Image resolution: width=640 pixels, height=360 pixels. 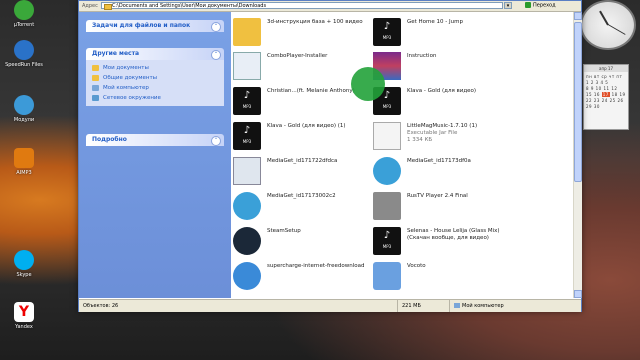 What do you see at coordinates (528, 5) in the screenshot?
I see `go-arrow-icon` at bounding box center [528, 5].